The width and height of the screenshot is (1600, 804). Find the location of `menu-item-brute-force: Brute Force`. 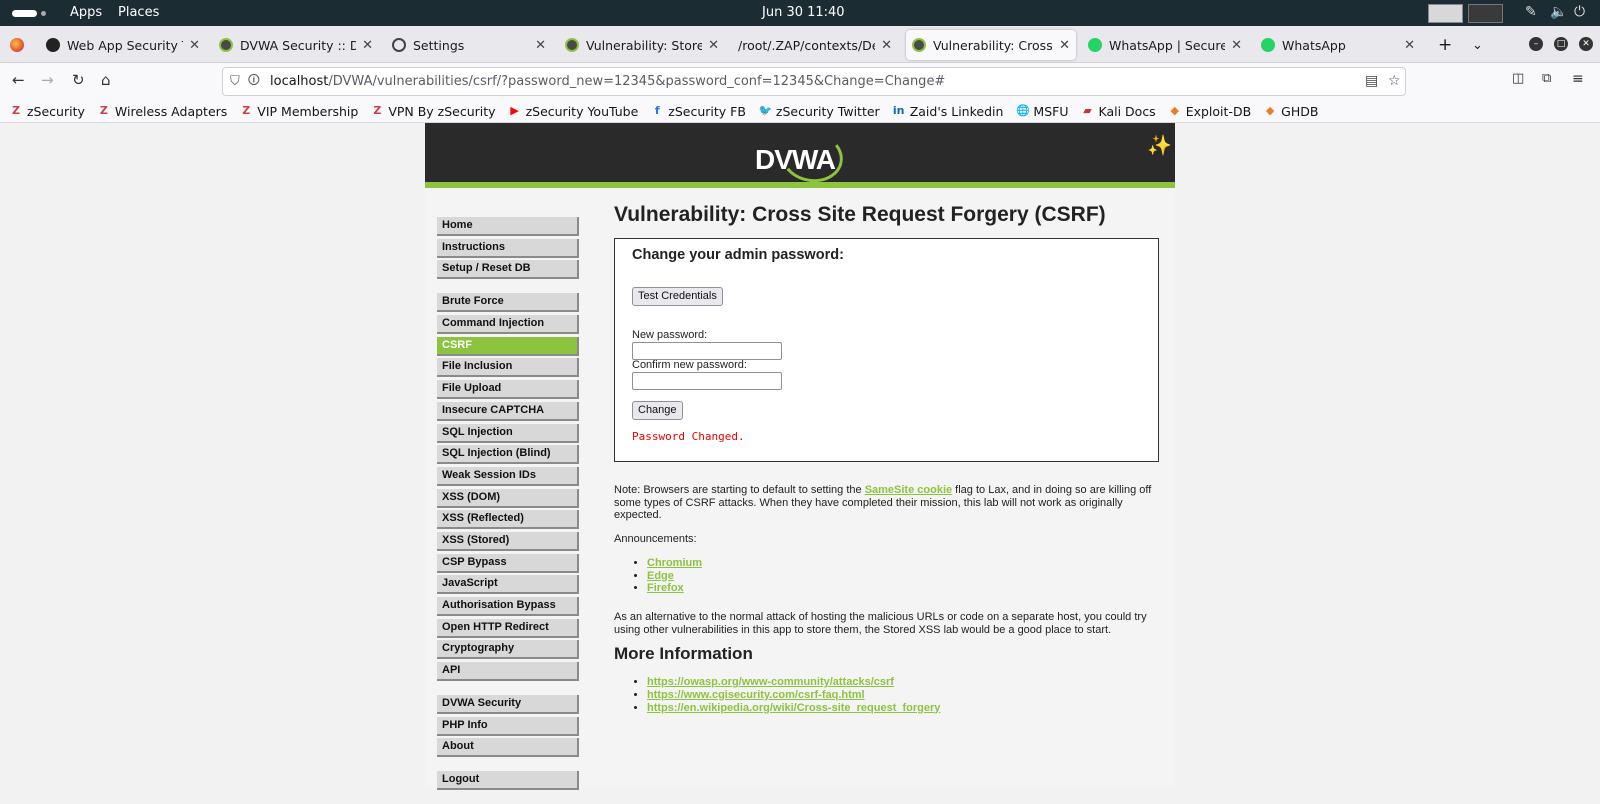

menu-item-brute-force: Brute Force is located at coordinates (508, 303).